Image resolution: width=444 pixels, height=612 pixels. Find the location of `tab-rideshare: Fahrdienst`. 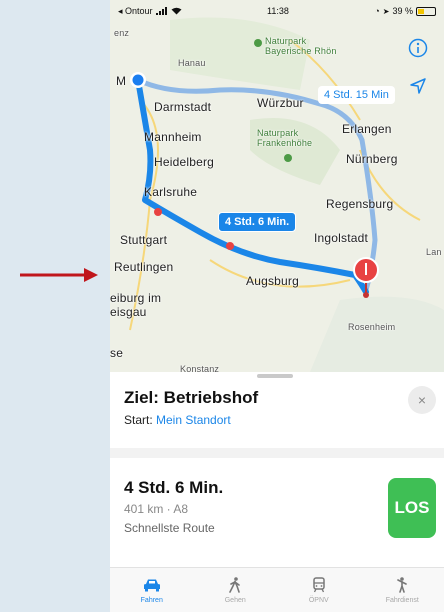

tab-rideshare: Fahrdienst is located at coordinates (402, 590).